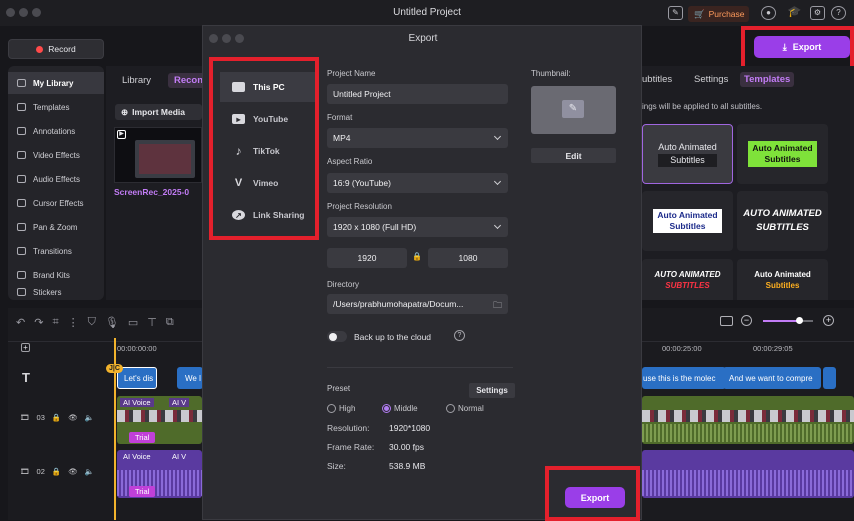  I want to click on record-button: Record, so click(56, 49).